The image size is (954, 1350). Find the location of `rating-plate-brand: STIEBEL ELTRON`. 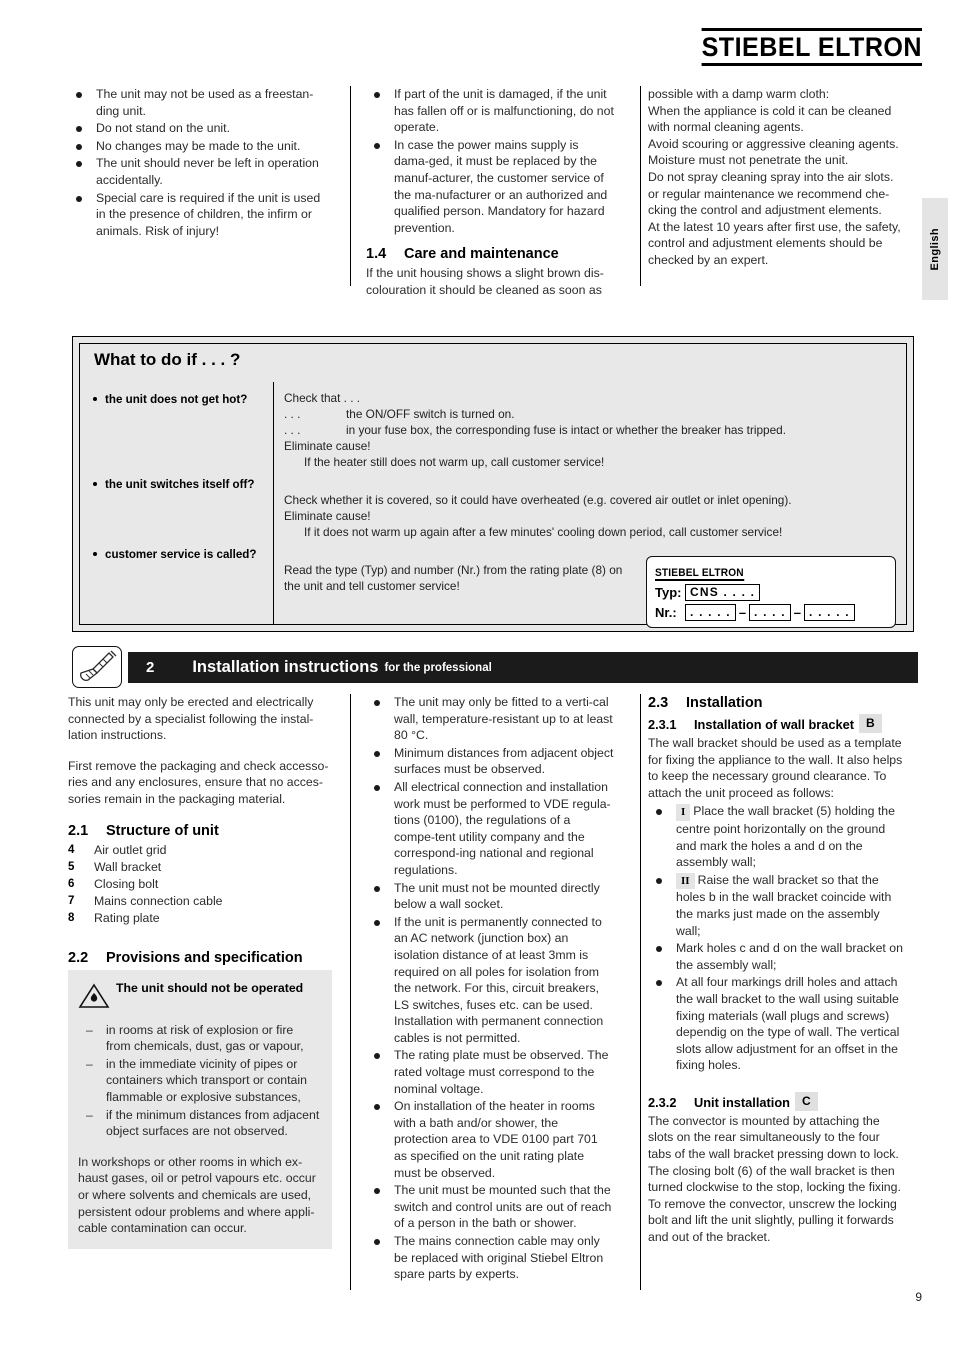

rating-plate-brand: STIEBEL ELTRON is located at coordinates (699, 574).